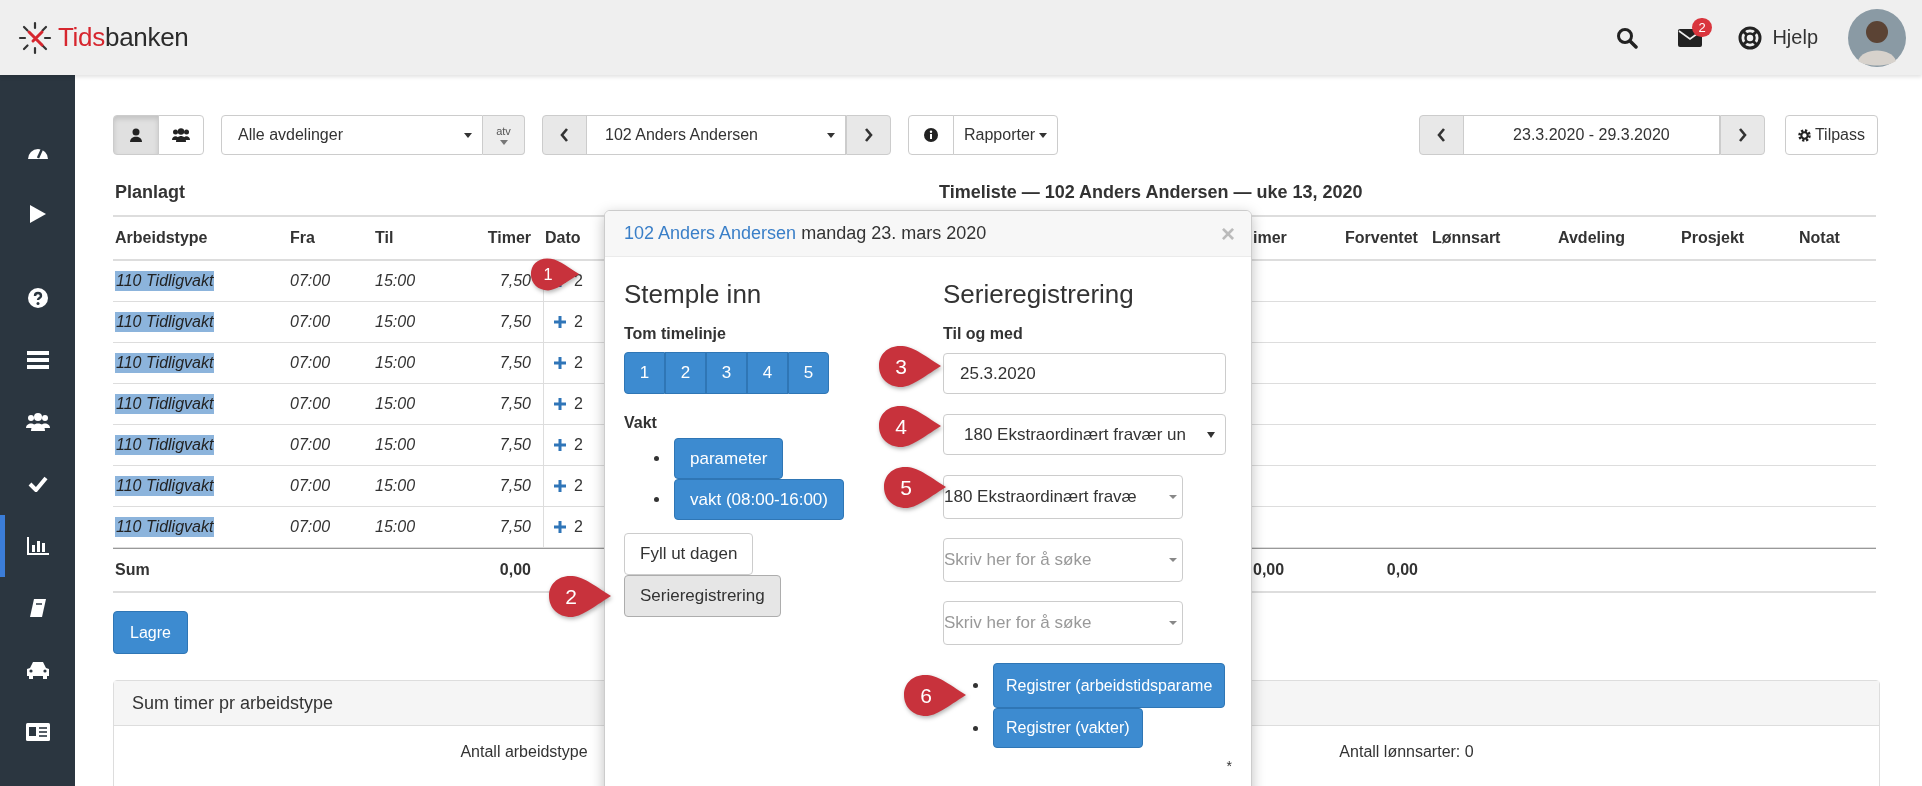 The width and height of the screenshot is (1922, 786). Describe the element at coordinates (1084, 434) in the screenshot. I see `dropdown: 180 Ekstraordinært fravær un` at that location.